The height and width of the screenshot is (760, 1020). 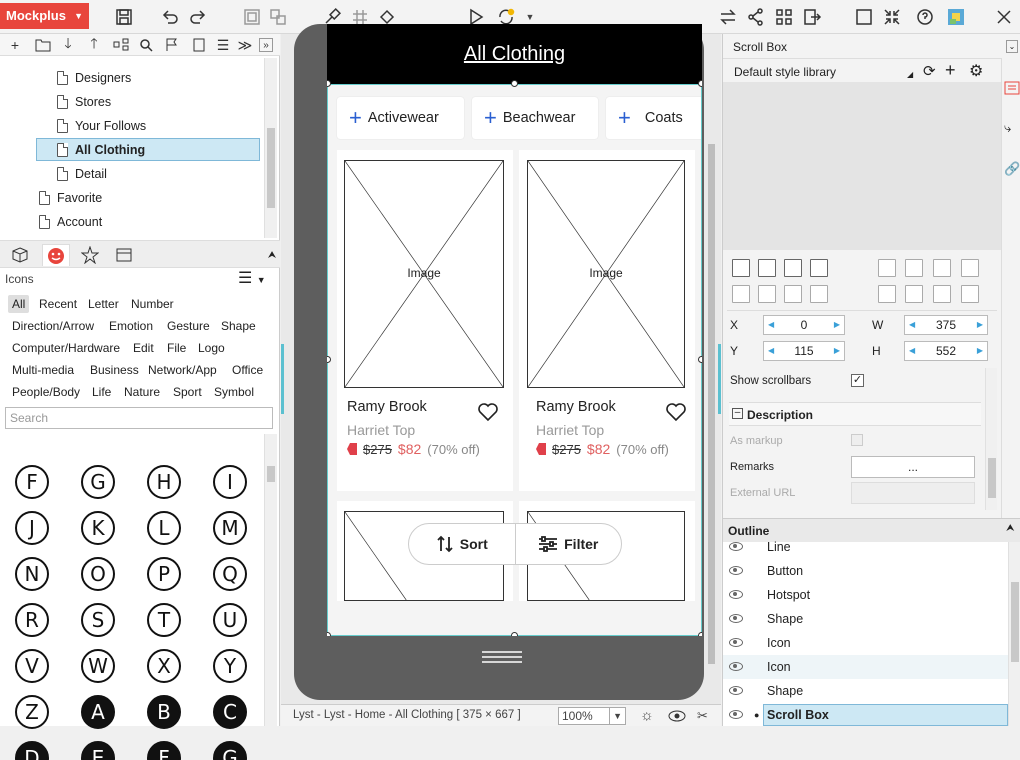 What do you see at coordinates (892, 17) in the screenshot?
I see `collapse-icon` at bounding box center [892, 17].